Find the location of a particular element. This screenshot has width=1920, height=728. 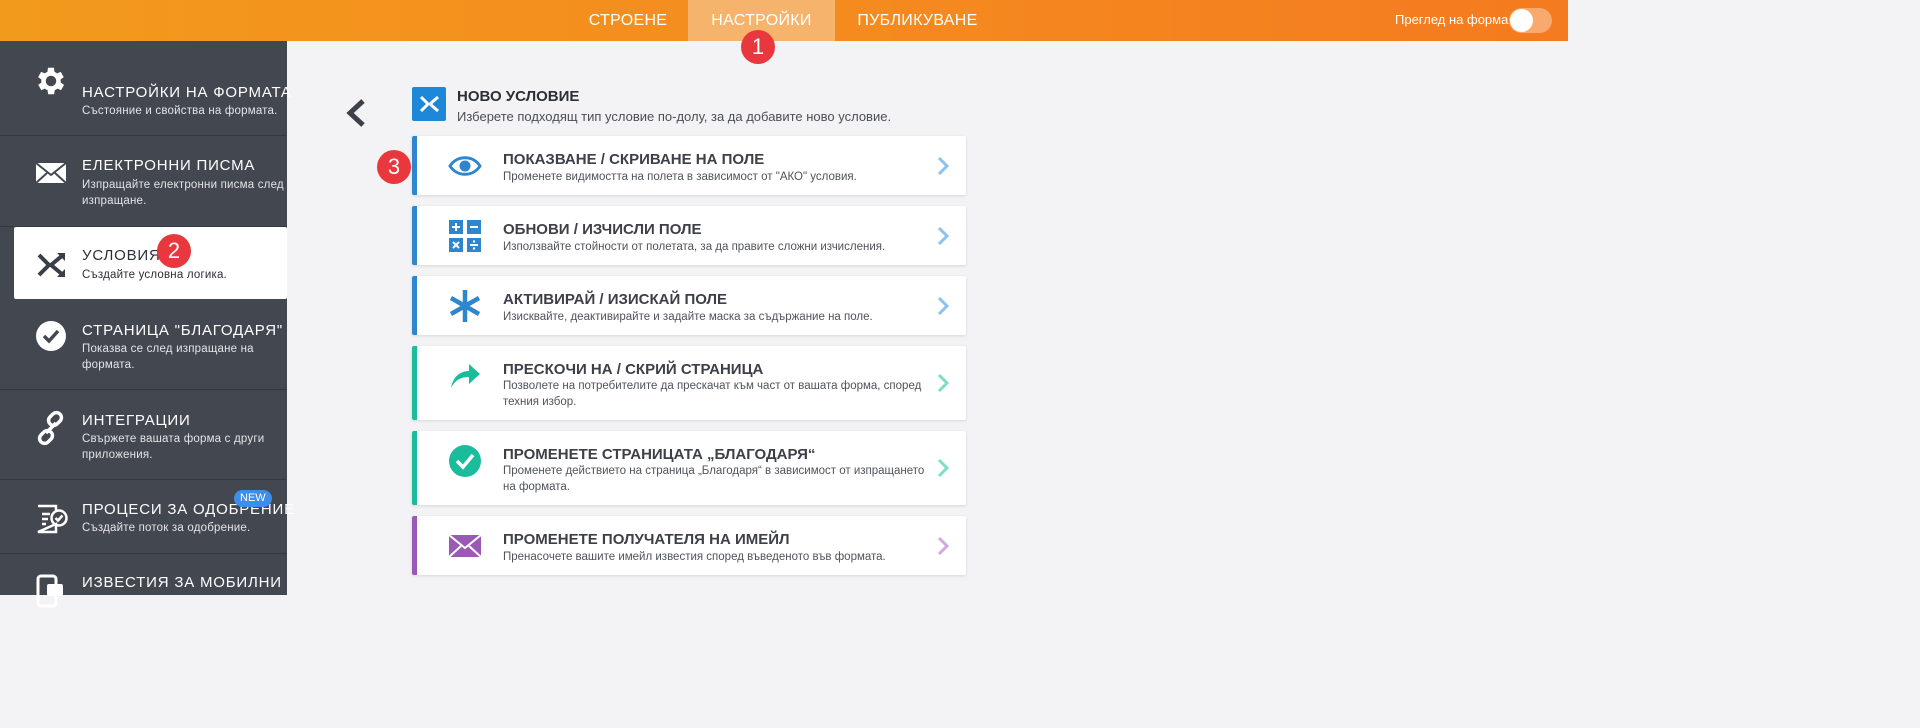

sidebar-item-desc: Състояние и свойства на формата. is located at coordinates (180, 111).